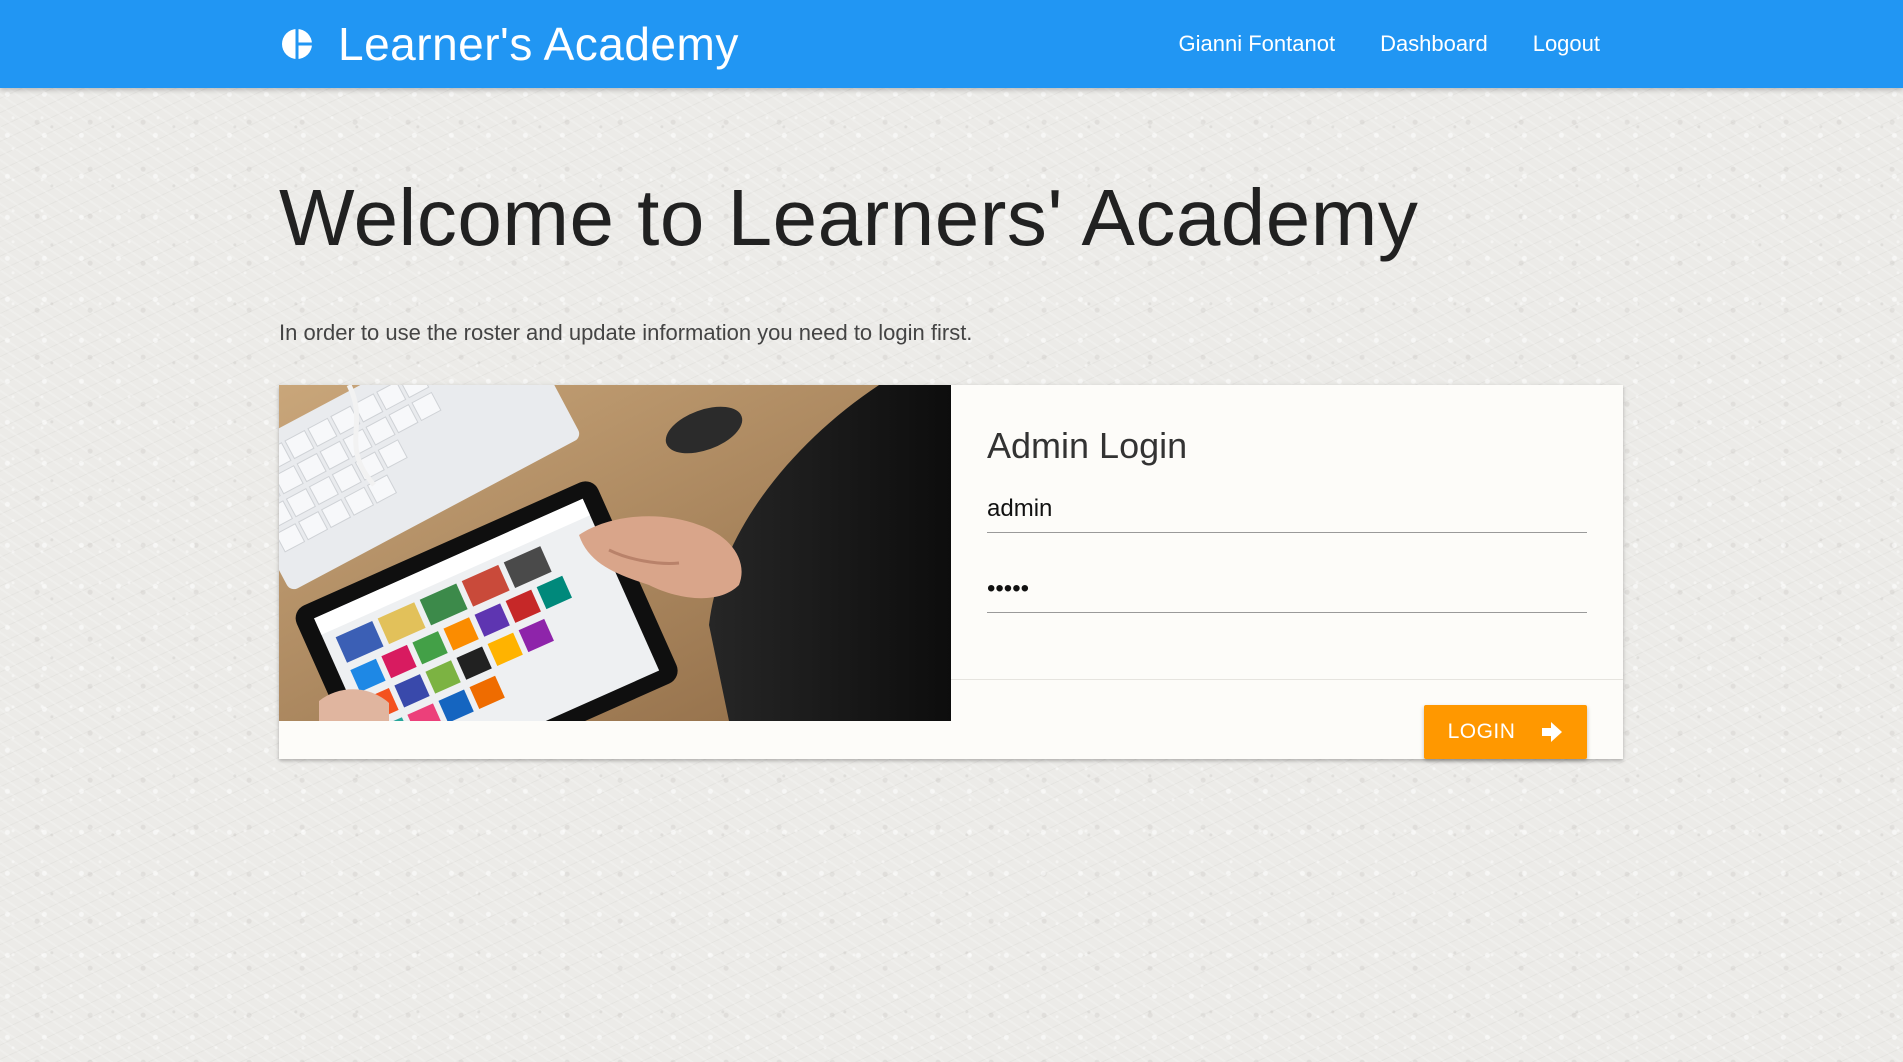 This screenshot has width=1903, height=1062. I want to click on page-title: Welcome to Learners' Academy, so click(849, 217).